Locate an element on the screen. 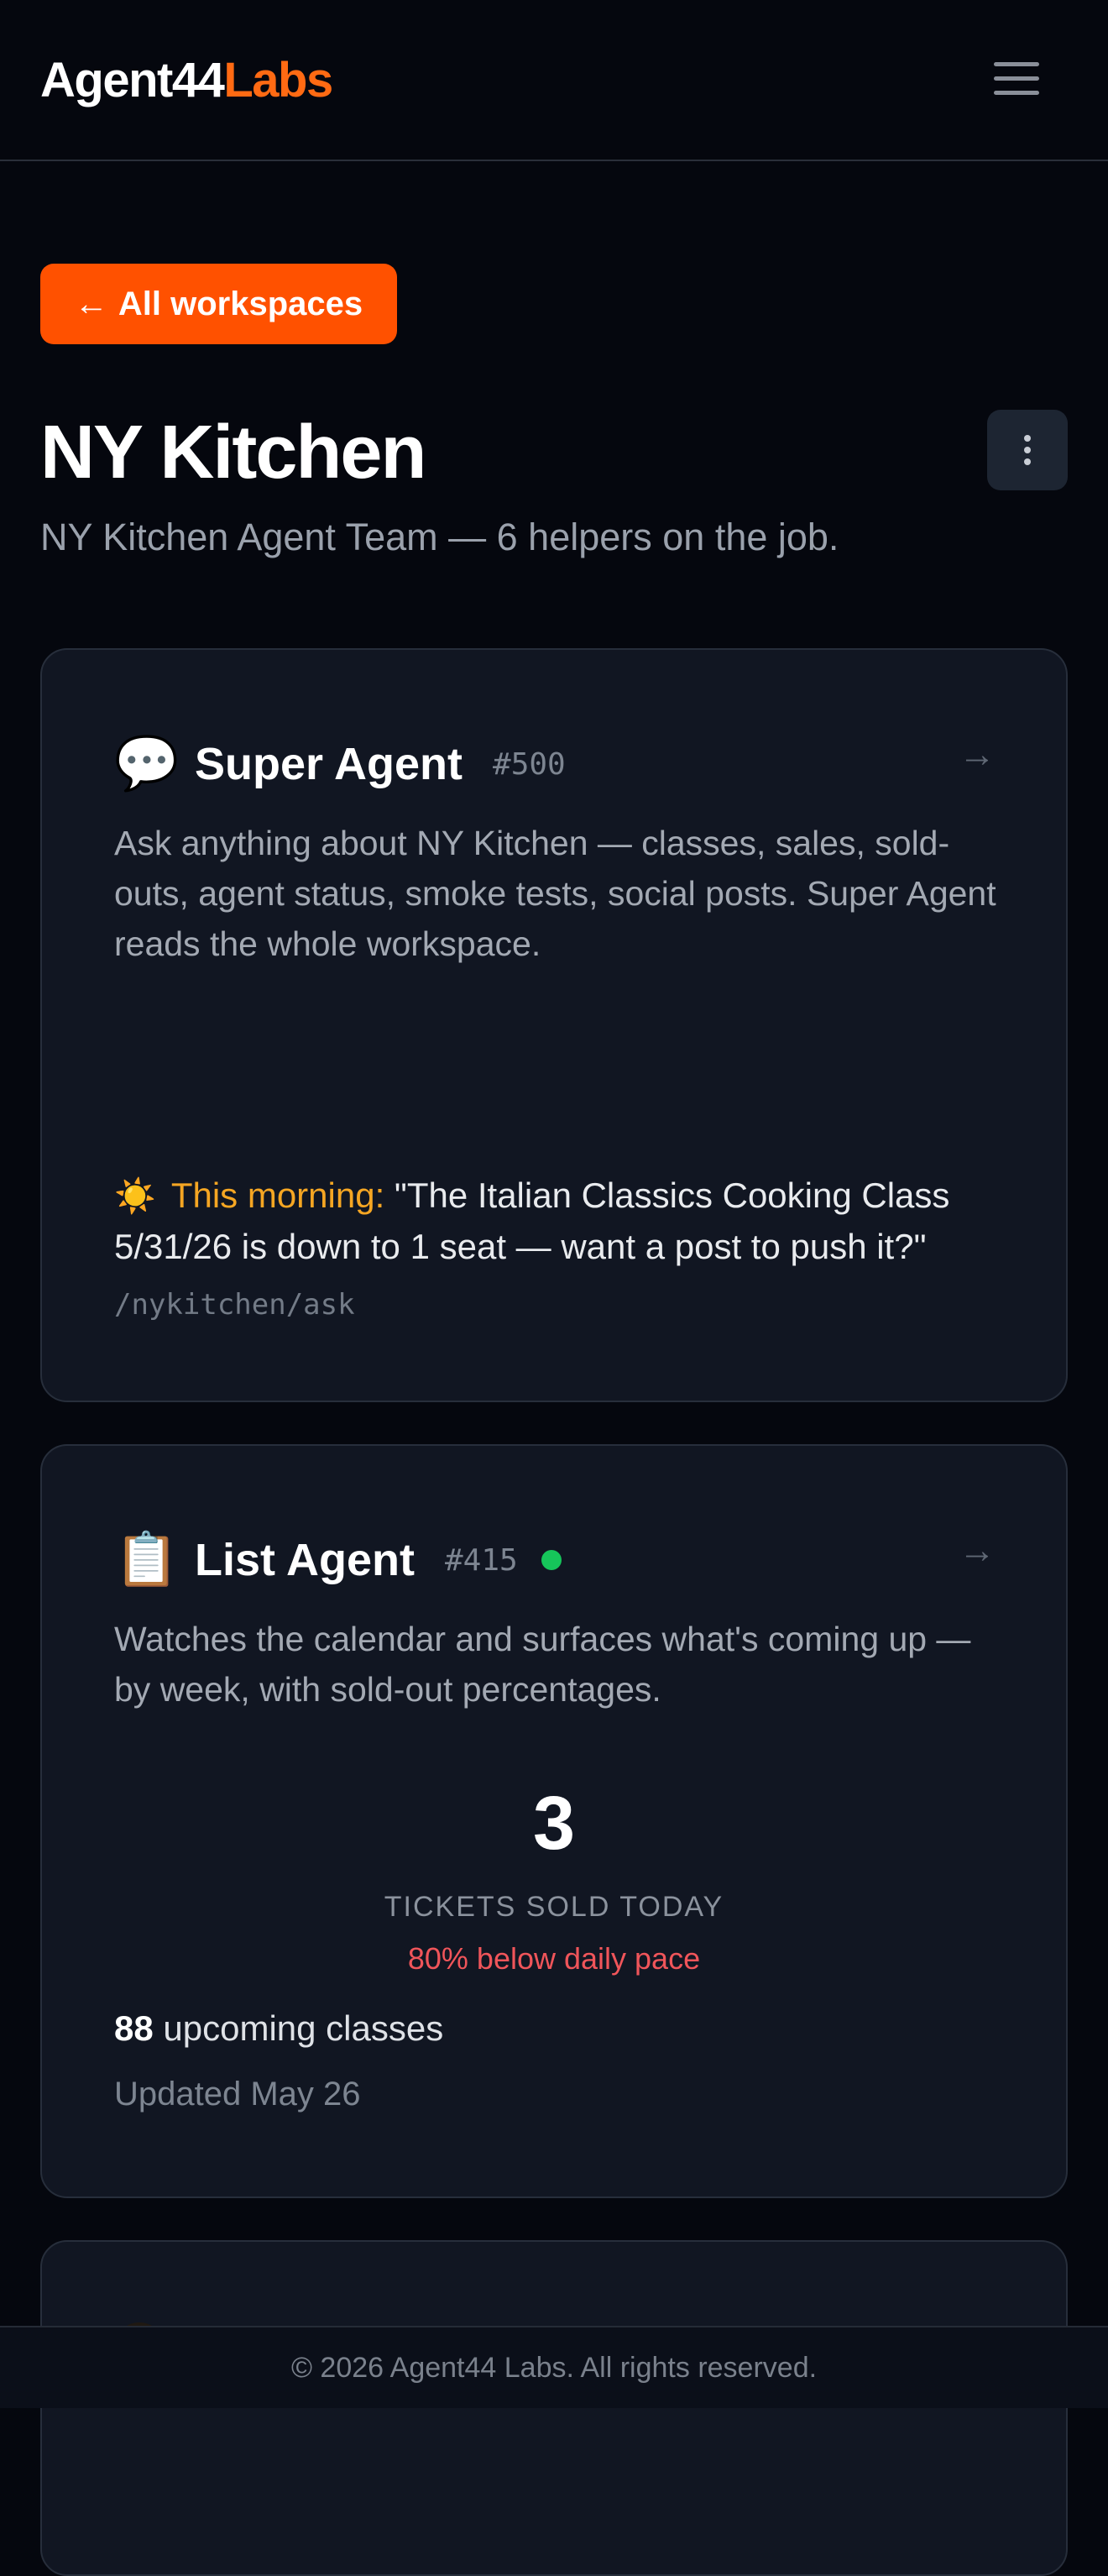 The height and width of the screenshot is (2576, 1108). agent-path: /nykitchen/ask is located at coordinates (235, 1305).